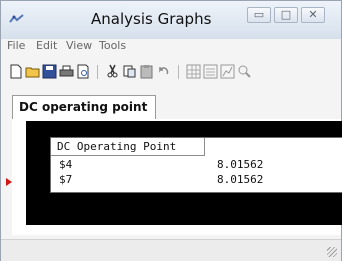  I want to click on tab-dc-operating-point: DC operating point, so click(84, 107).